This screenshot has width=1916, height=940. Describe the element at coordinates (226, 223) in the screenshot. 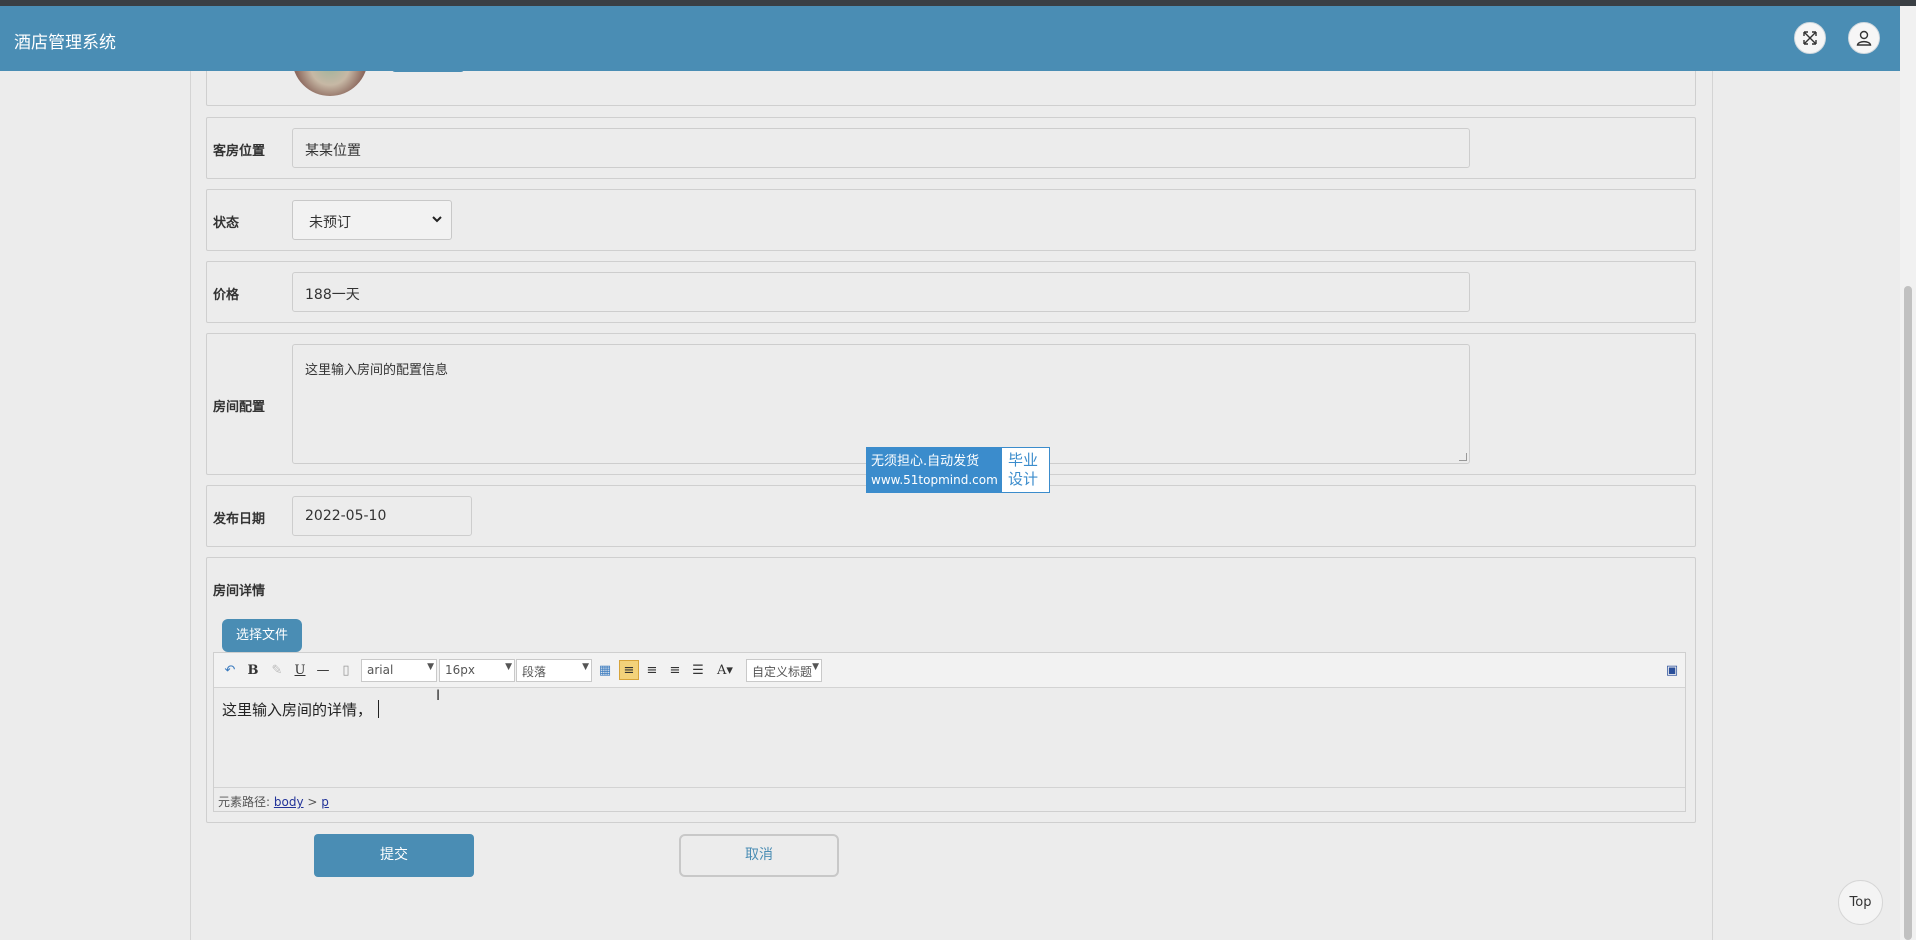

I see `status-label: 状态` at that location.